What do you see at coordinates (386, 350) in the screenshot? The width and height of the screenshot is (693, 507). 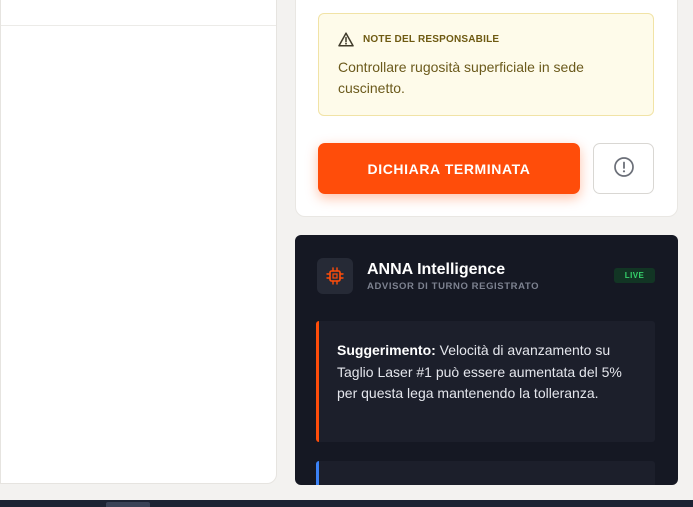 I see `suggestion-label: Suggerimento:` at bounding box center [386, 350].